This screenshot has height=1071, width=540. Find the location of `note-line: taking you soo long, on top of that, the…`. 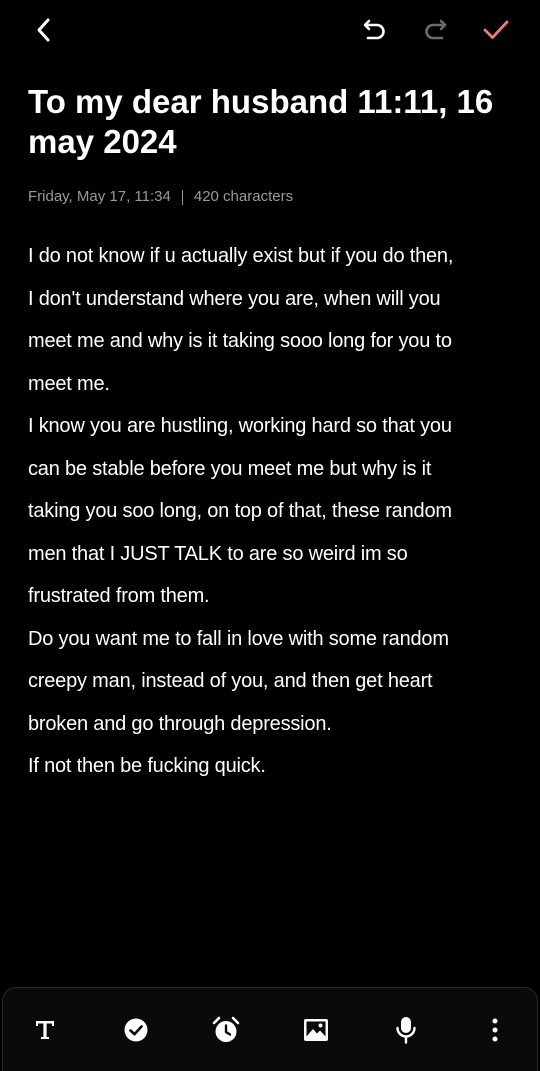

note-line: taking you soo long, on top of that, the… is located at coordinates (240, 511).